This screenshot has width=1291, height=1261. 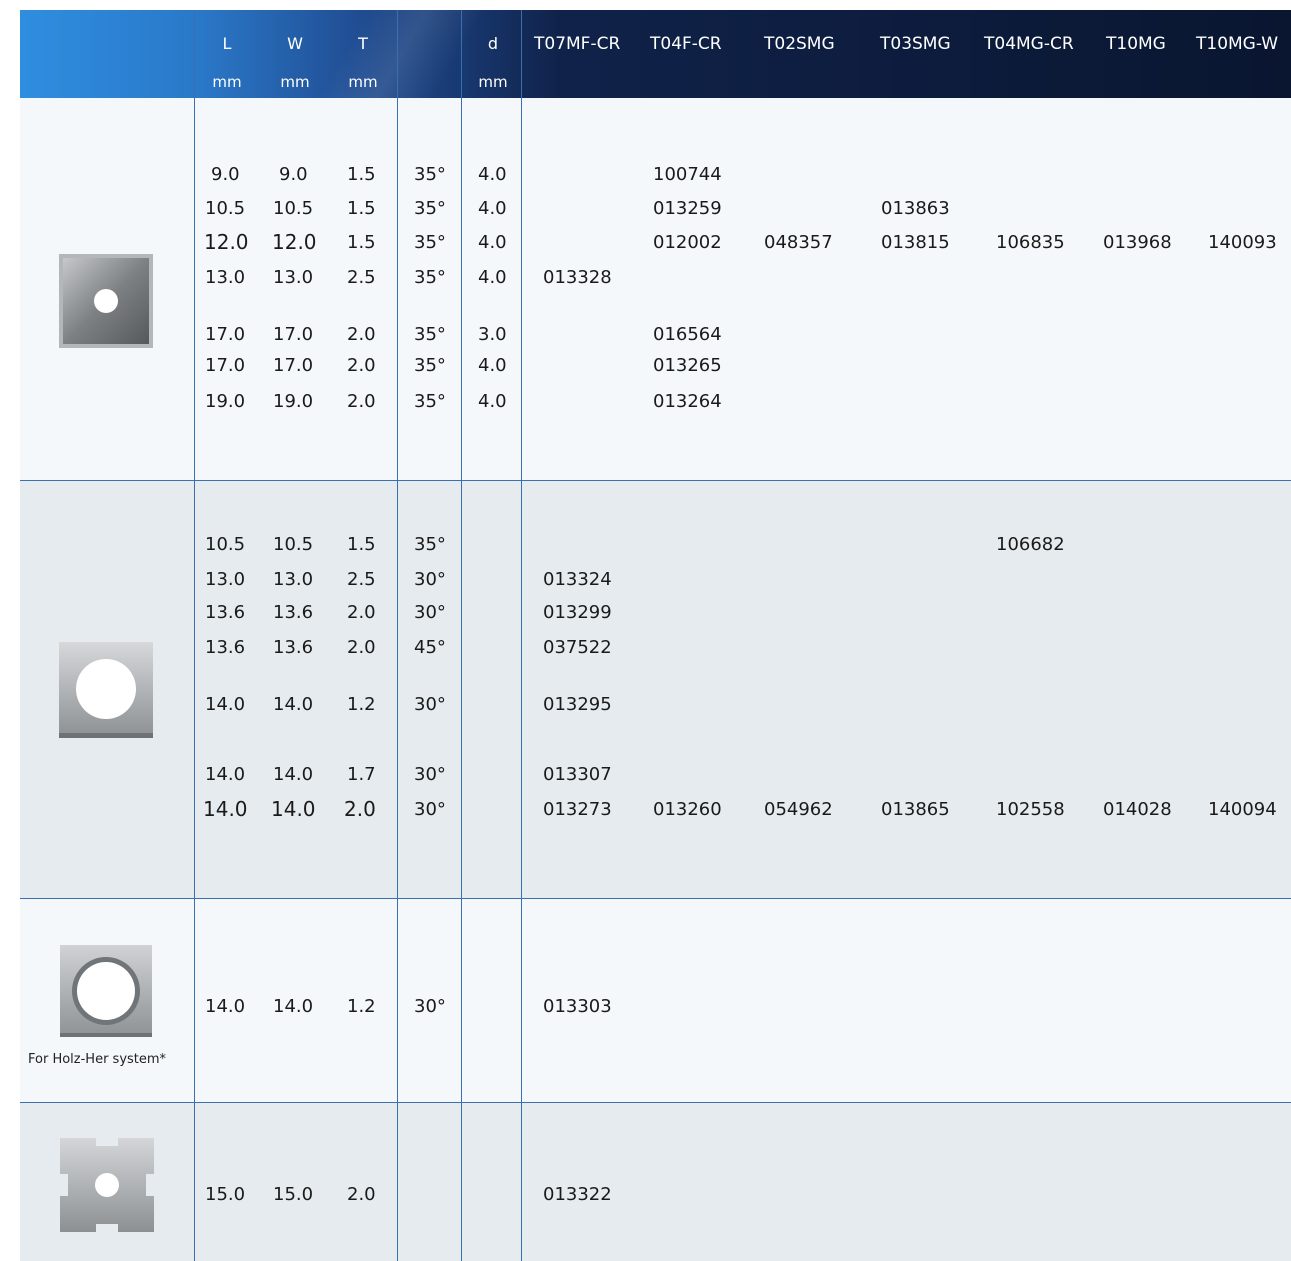 What do you see at coordinates (577, 579) in the screenshot?
I see `cell-code: 013324` at bounding box center [577, 579].